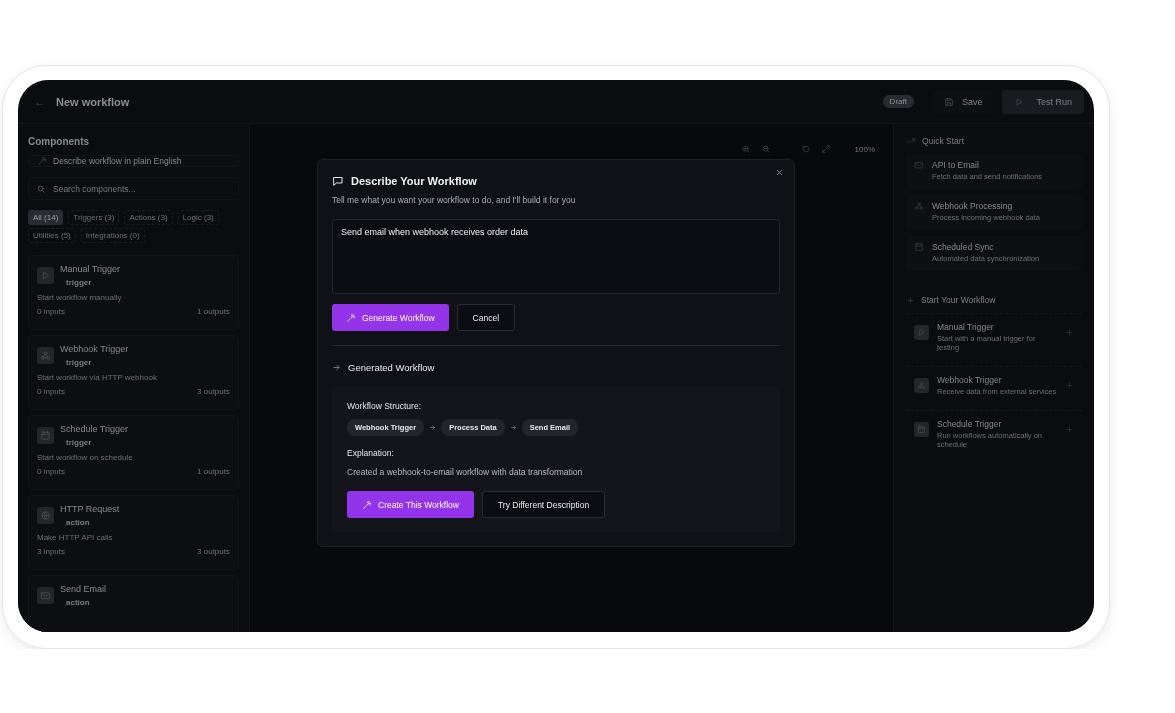 This screenshot has height=713, width=1175. Describe the element at coordinates (133, 452) in the screenshot. I see `component-card: Schedule Trigger trigger Start workflow on schedule 0 inputs 1 outputs` at that location.